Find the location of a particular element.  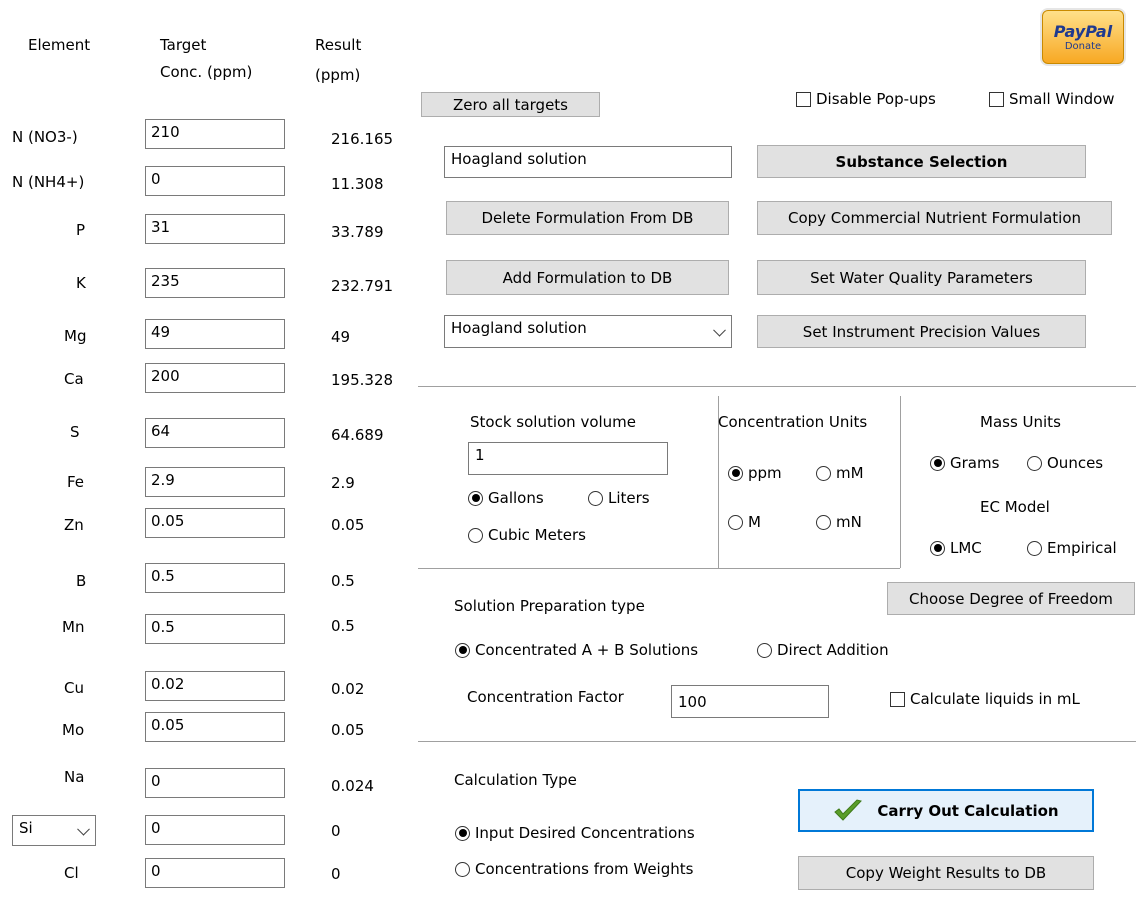

ounces-radio: Ounces is located at coordinates (1065, 463).